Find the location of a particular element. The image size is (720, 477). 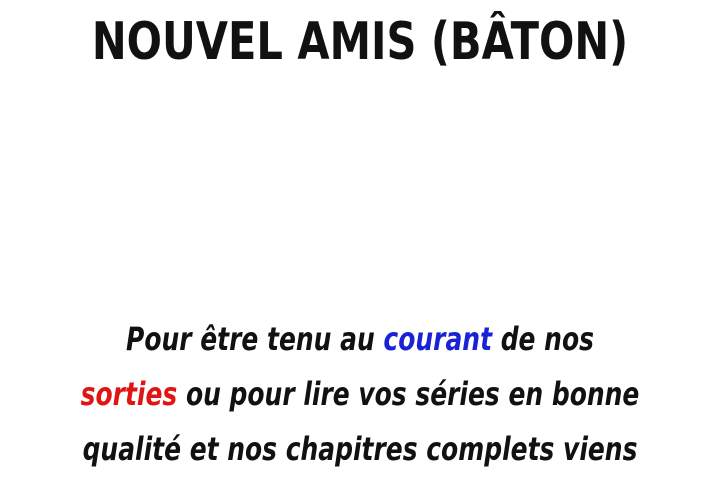

promo-text: Pour être tenu au is located at coordinates (255, 339).